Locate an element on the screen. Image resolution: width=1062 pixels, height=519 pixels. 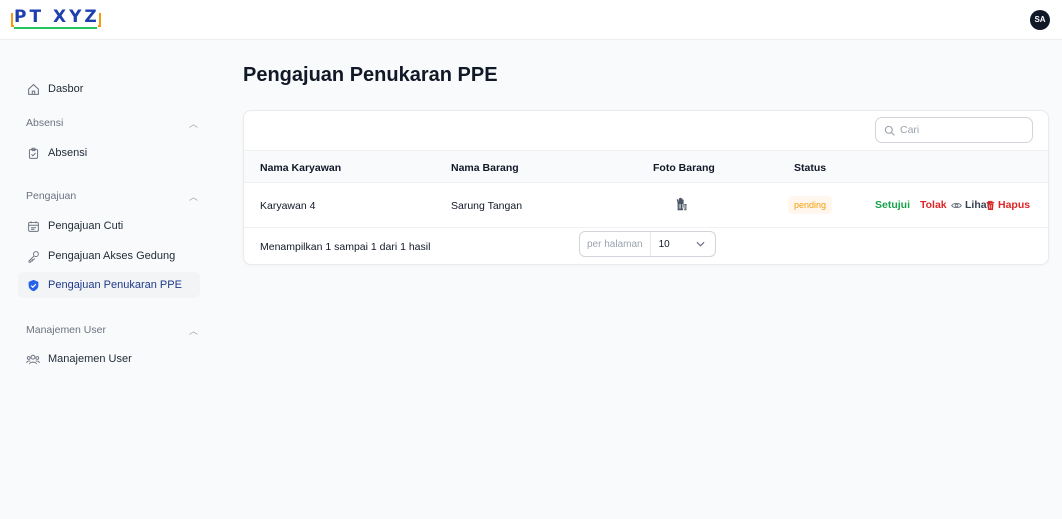
cell-item-name: Sarung Tangan is located at coordinates (487, 206).